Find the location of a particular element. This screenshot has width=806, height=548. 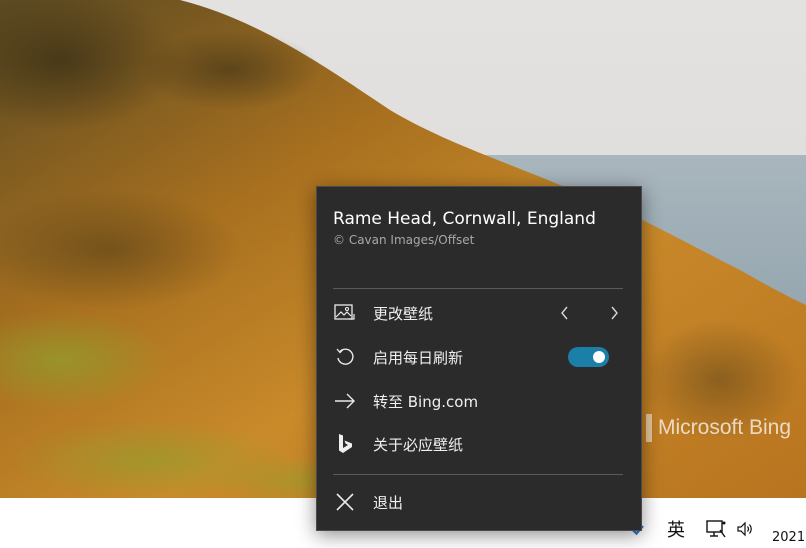

bing-watermark: Microsoft Bing is located at coordinates (718, 428).